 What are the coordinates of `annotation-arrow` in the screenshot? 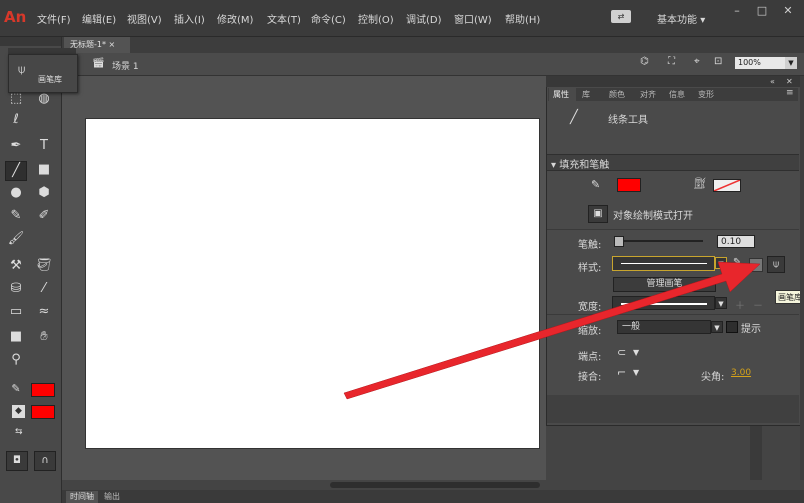 It's located at (552, 330).